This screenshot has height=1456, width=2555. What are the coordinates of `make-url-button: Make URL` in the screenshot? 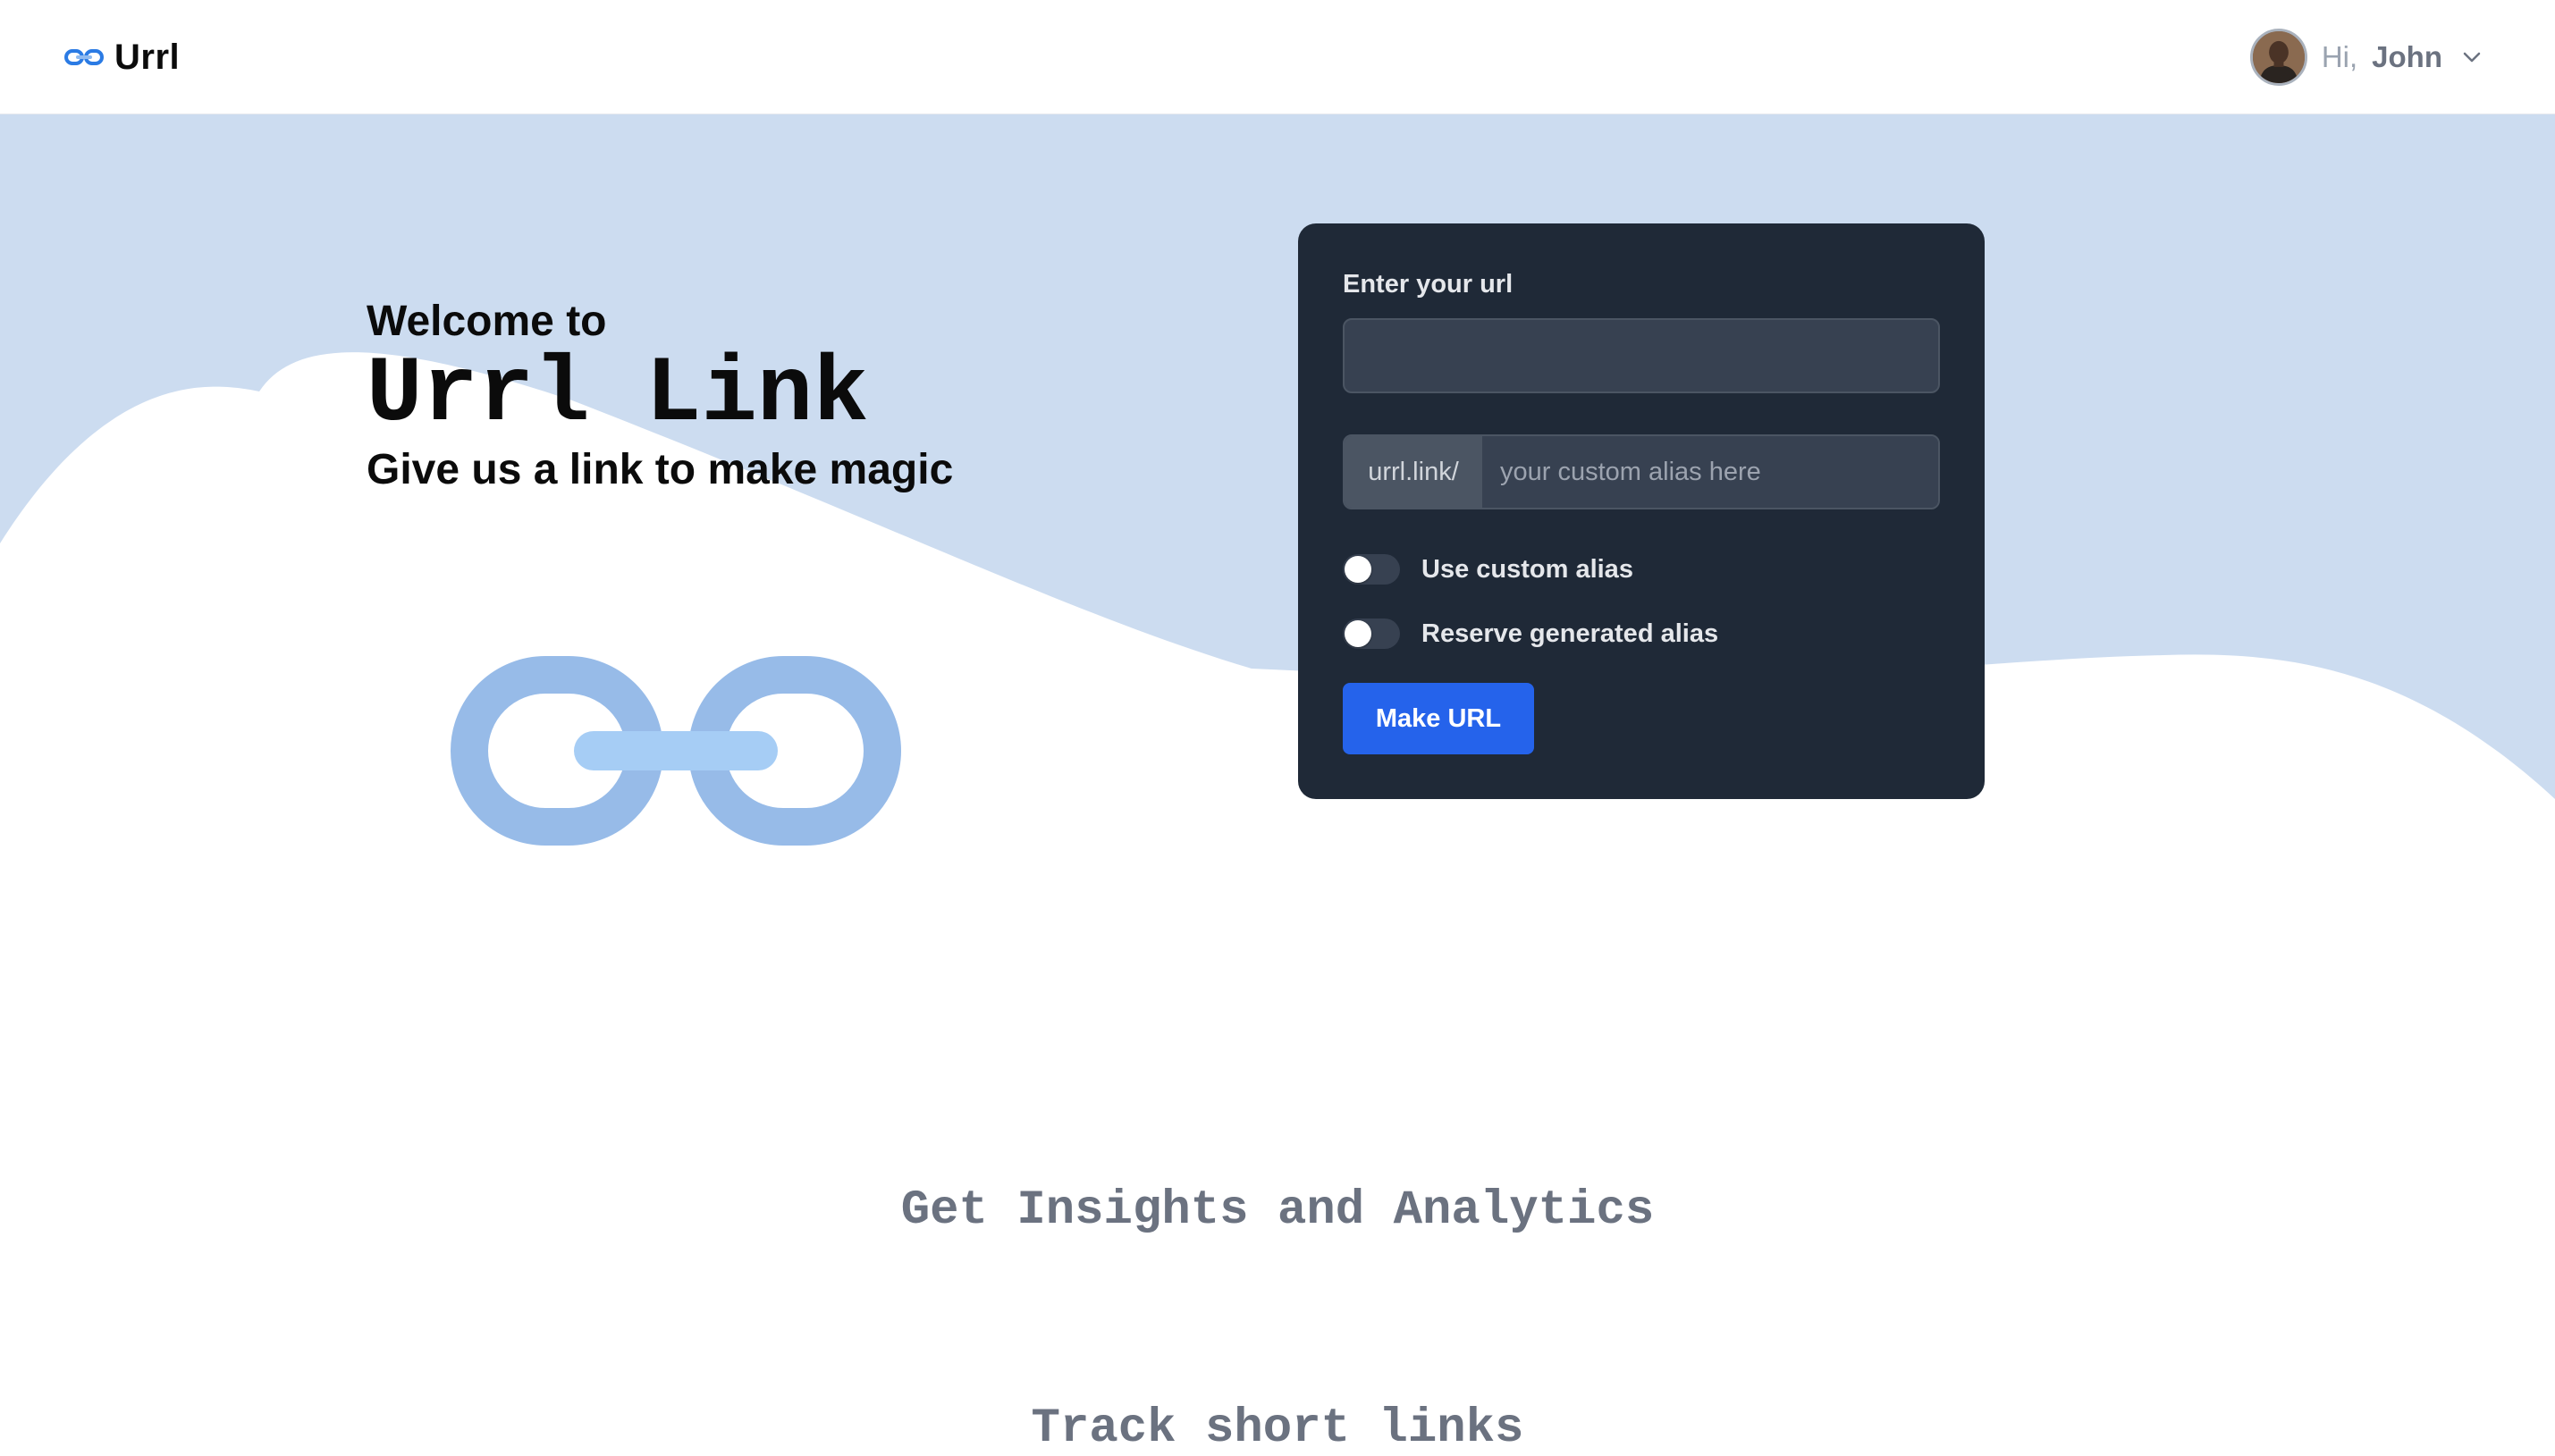 It's located at (1438, 719).